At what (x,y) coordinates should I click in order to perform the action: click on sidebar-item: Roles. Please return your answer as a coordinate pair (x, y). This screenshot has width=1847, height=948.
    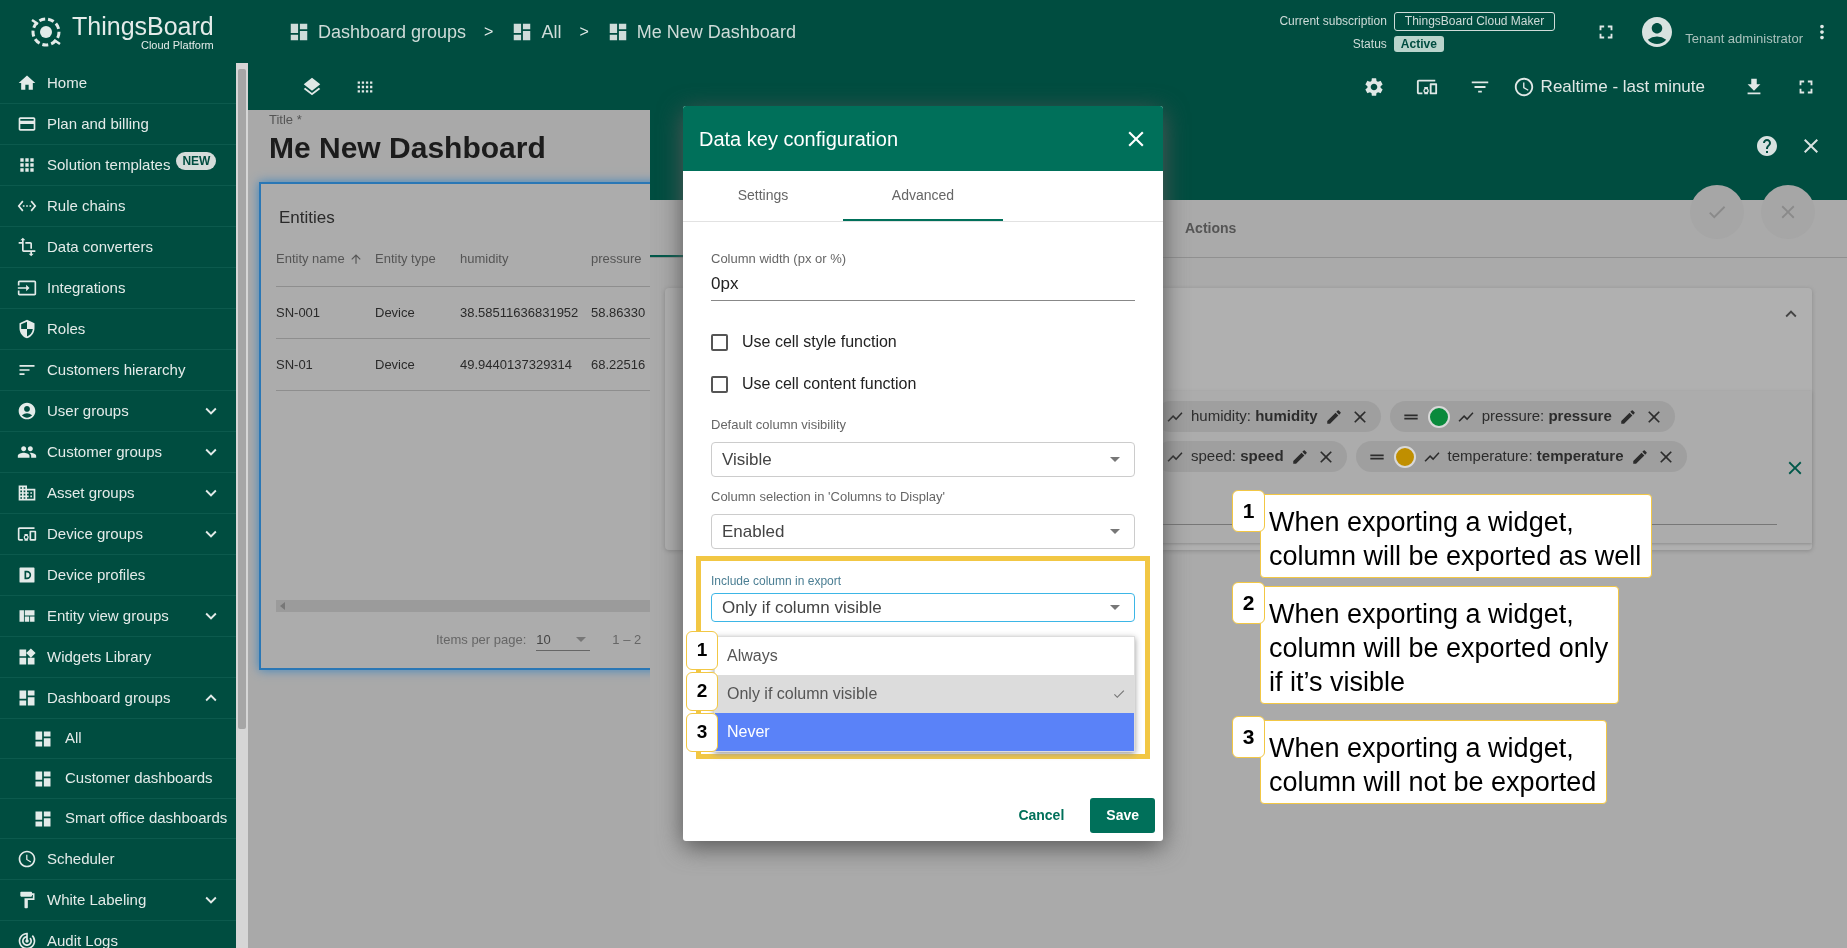
    Looking at the image, I should click on (118, 329).